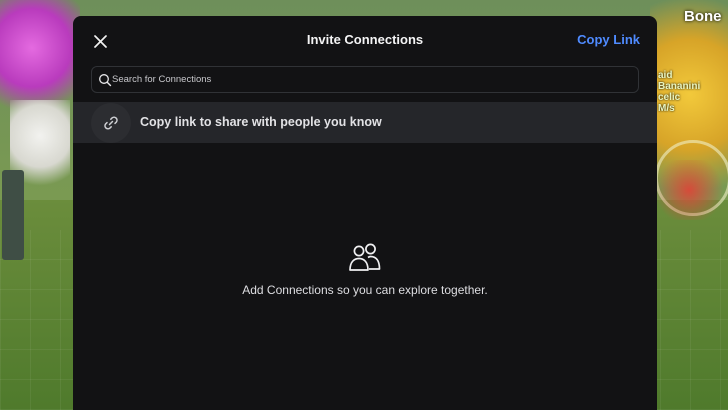 Image resolution: width=728 pixels, height=410 pixels. I want to click on share-row-label: Copy link to share with people you know, so click(261, 122).